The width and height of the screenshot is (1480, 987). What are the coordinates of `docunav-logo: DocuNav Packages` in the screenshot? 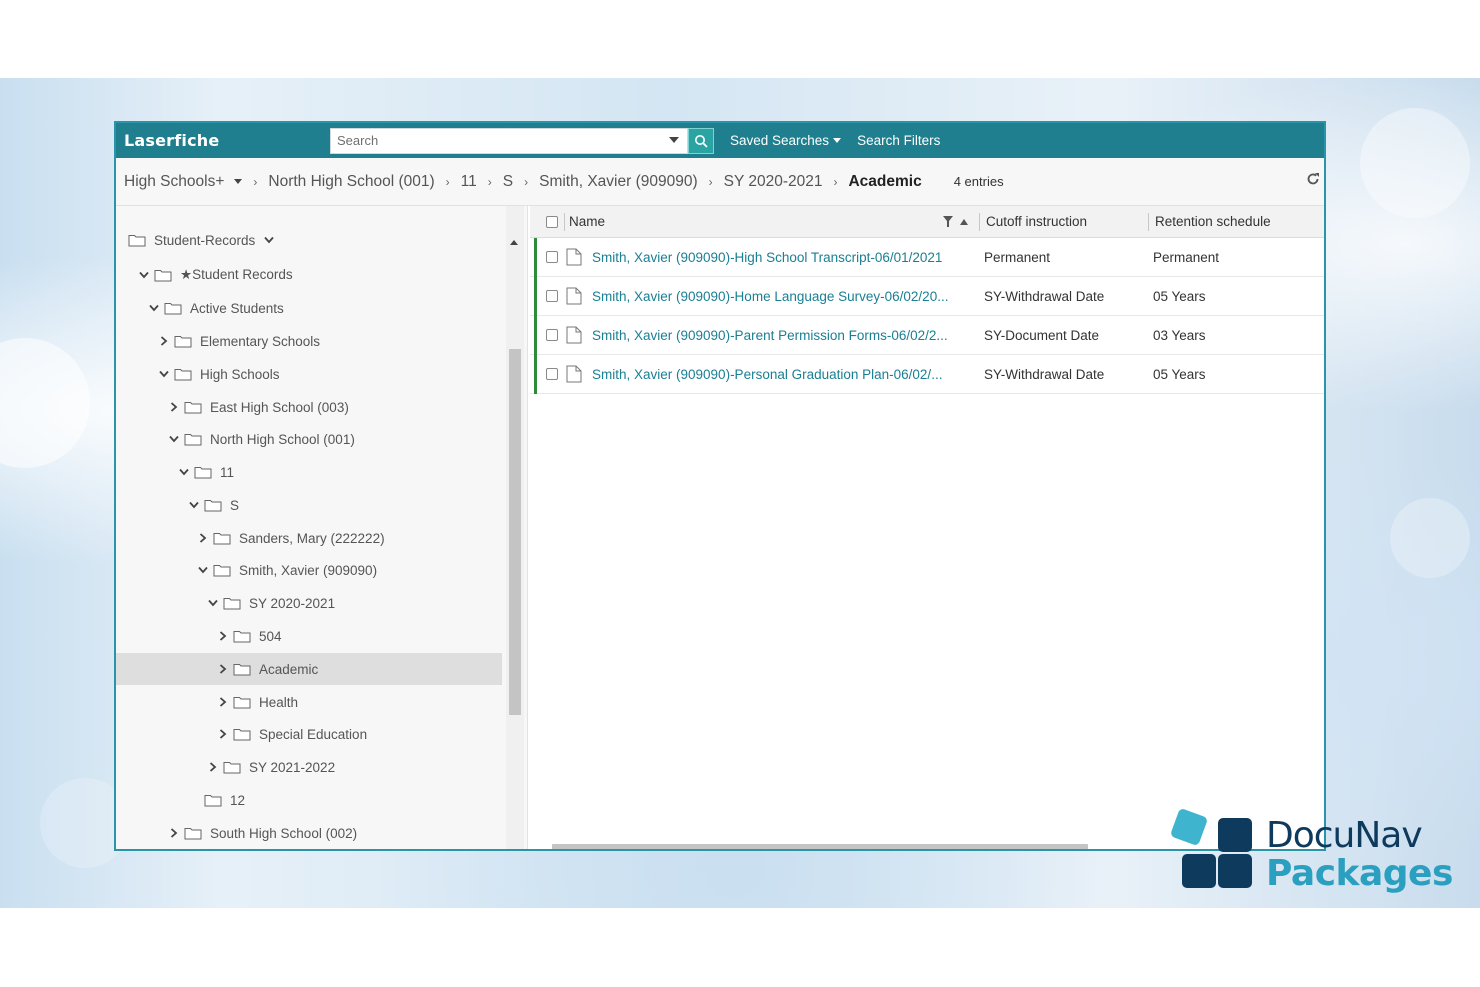 It's located at (1316, 854).